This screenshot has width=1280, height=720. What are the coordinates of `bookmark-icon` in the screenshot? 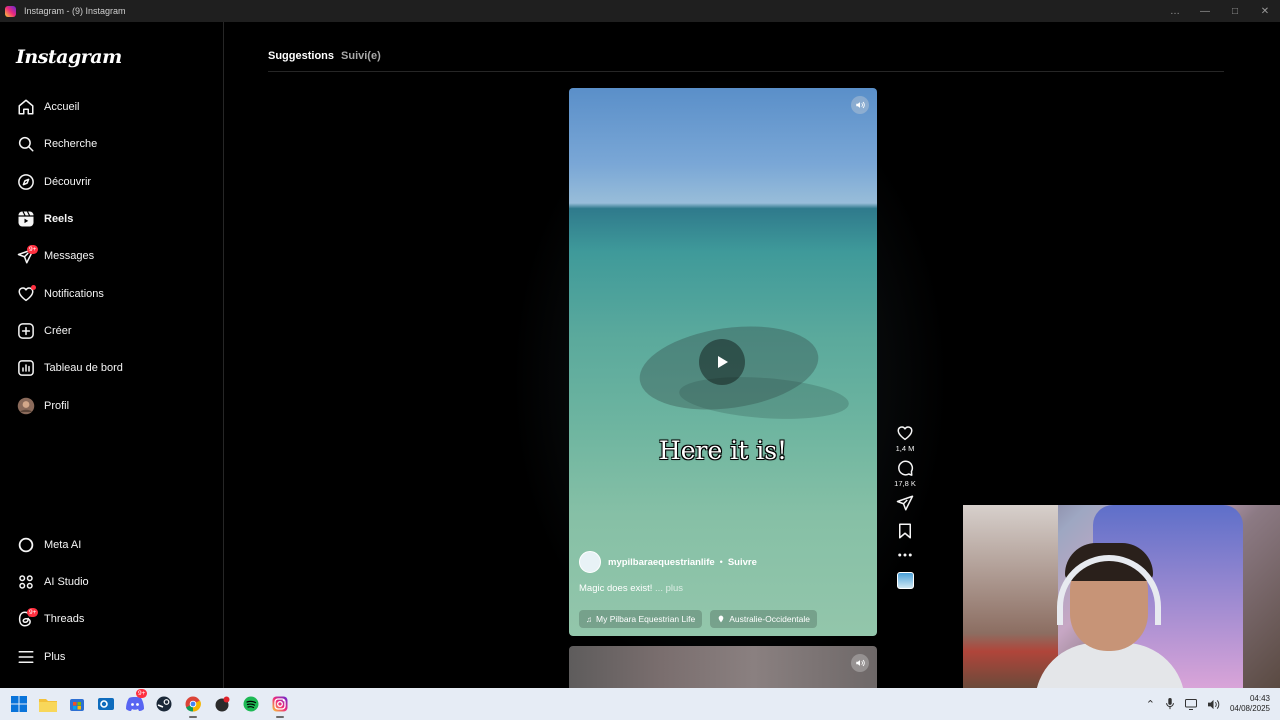 It's located at (905, 531).